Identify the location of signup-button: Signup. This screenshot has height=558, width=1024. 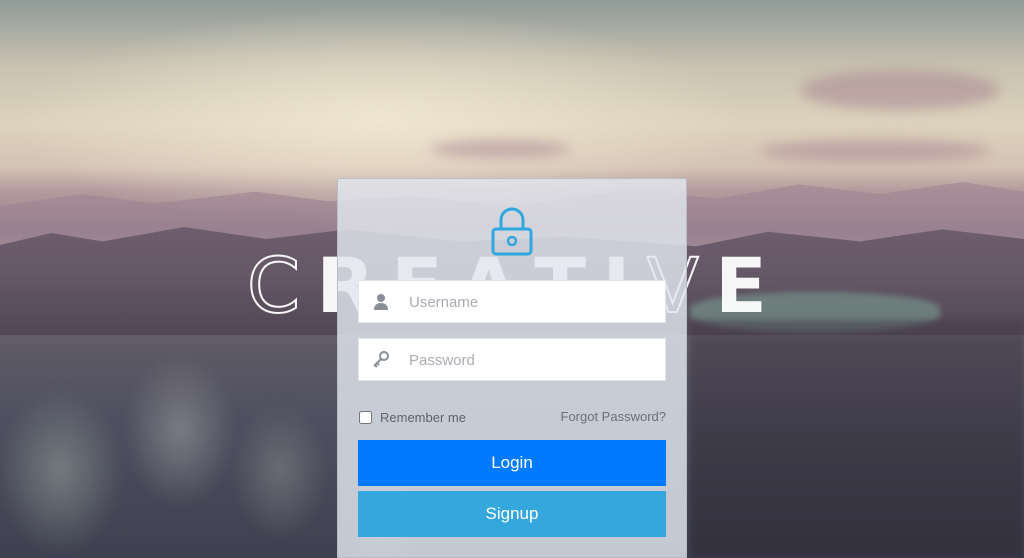
(512, 514).